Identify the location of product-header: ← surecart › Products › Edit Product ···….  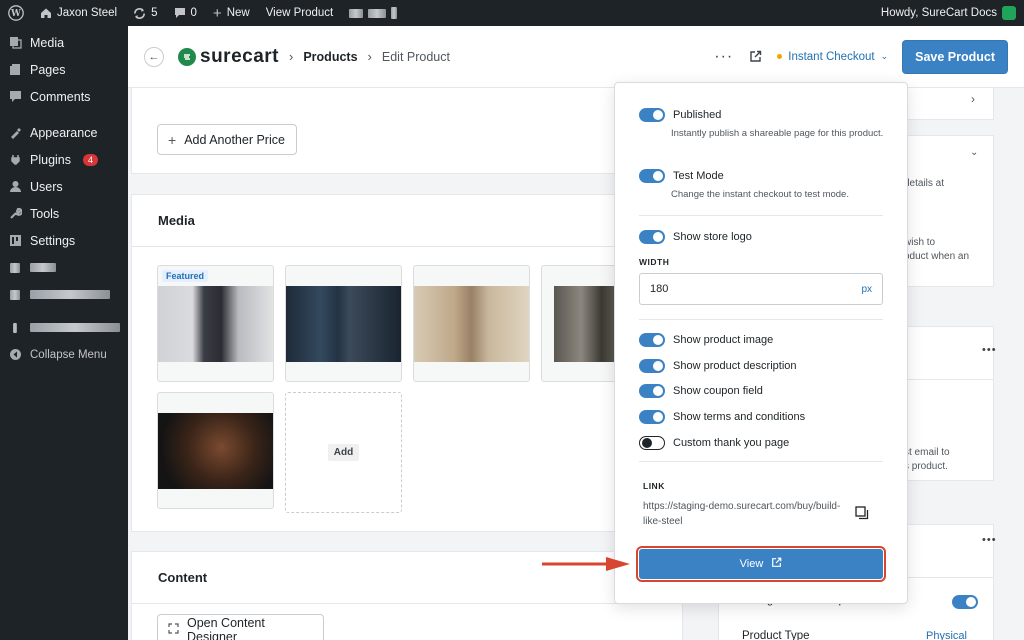
(576, 57).